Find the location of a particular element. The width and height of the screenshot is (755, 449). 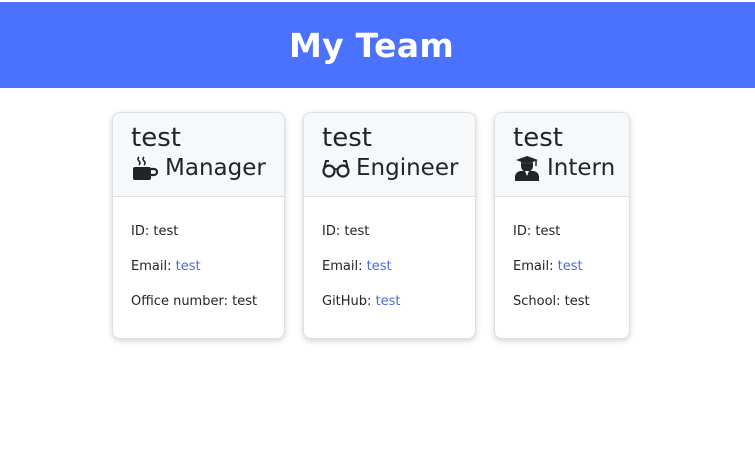

graduate-icon is located at coordinates (527, 168).